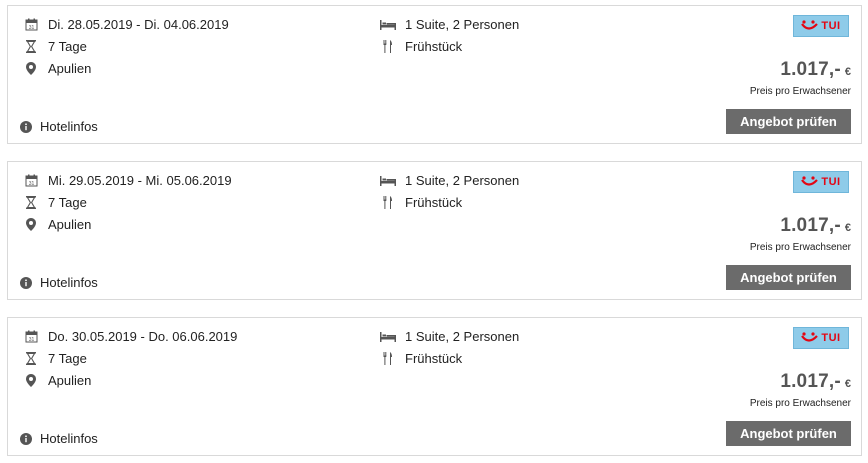 This screenshot has height=463, width=868. I want to click on date-range-row: 31 Do. 30.05.2019 - Do. 06.06.2019, so click(130, 336).